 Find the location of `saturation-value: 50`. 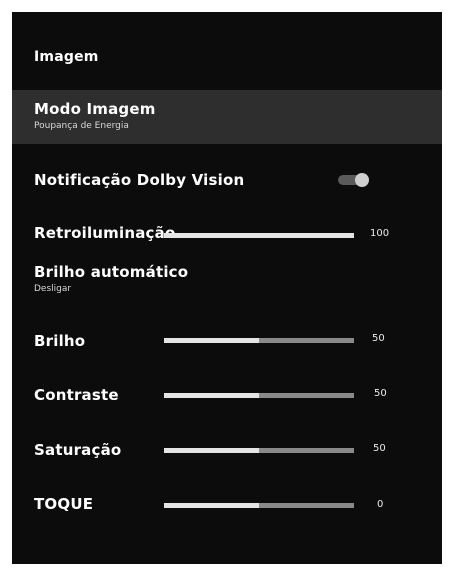

saturation-value: 50 is located at coordinates (379, 448).